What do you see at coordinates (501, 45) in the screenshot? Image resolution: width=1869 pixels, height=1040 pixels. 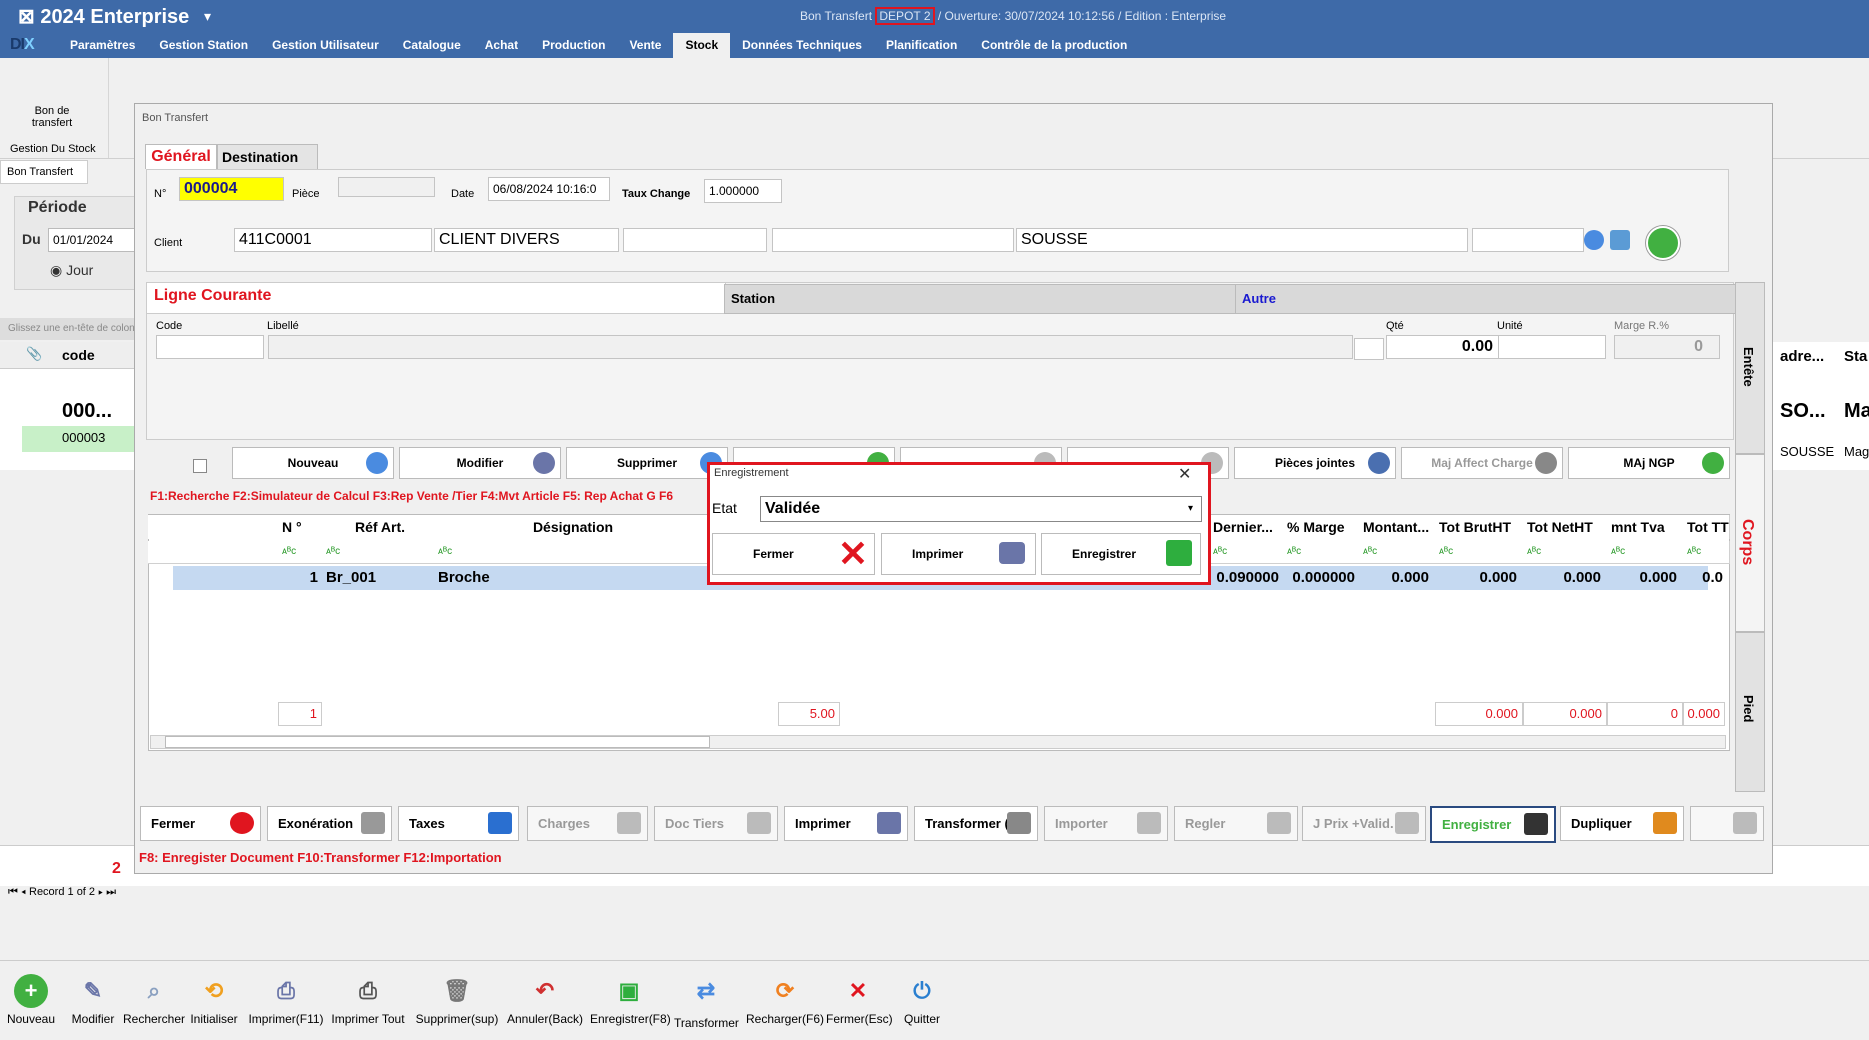 I see `menu-item-4: Achat` at bounding box center [501, 45].